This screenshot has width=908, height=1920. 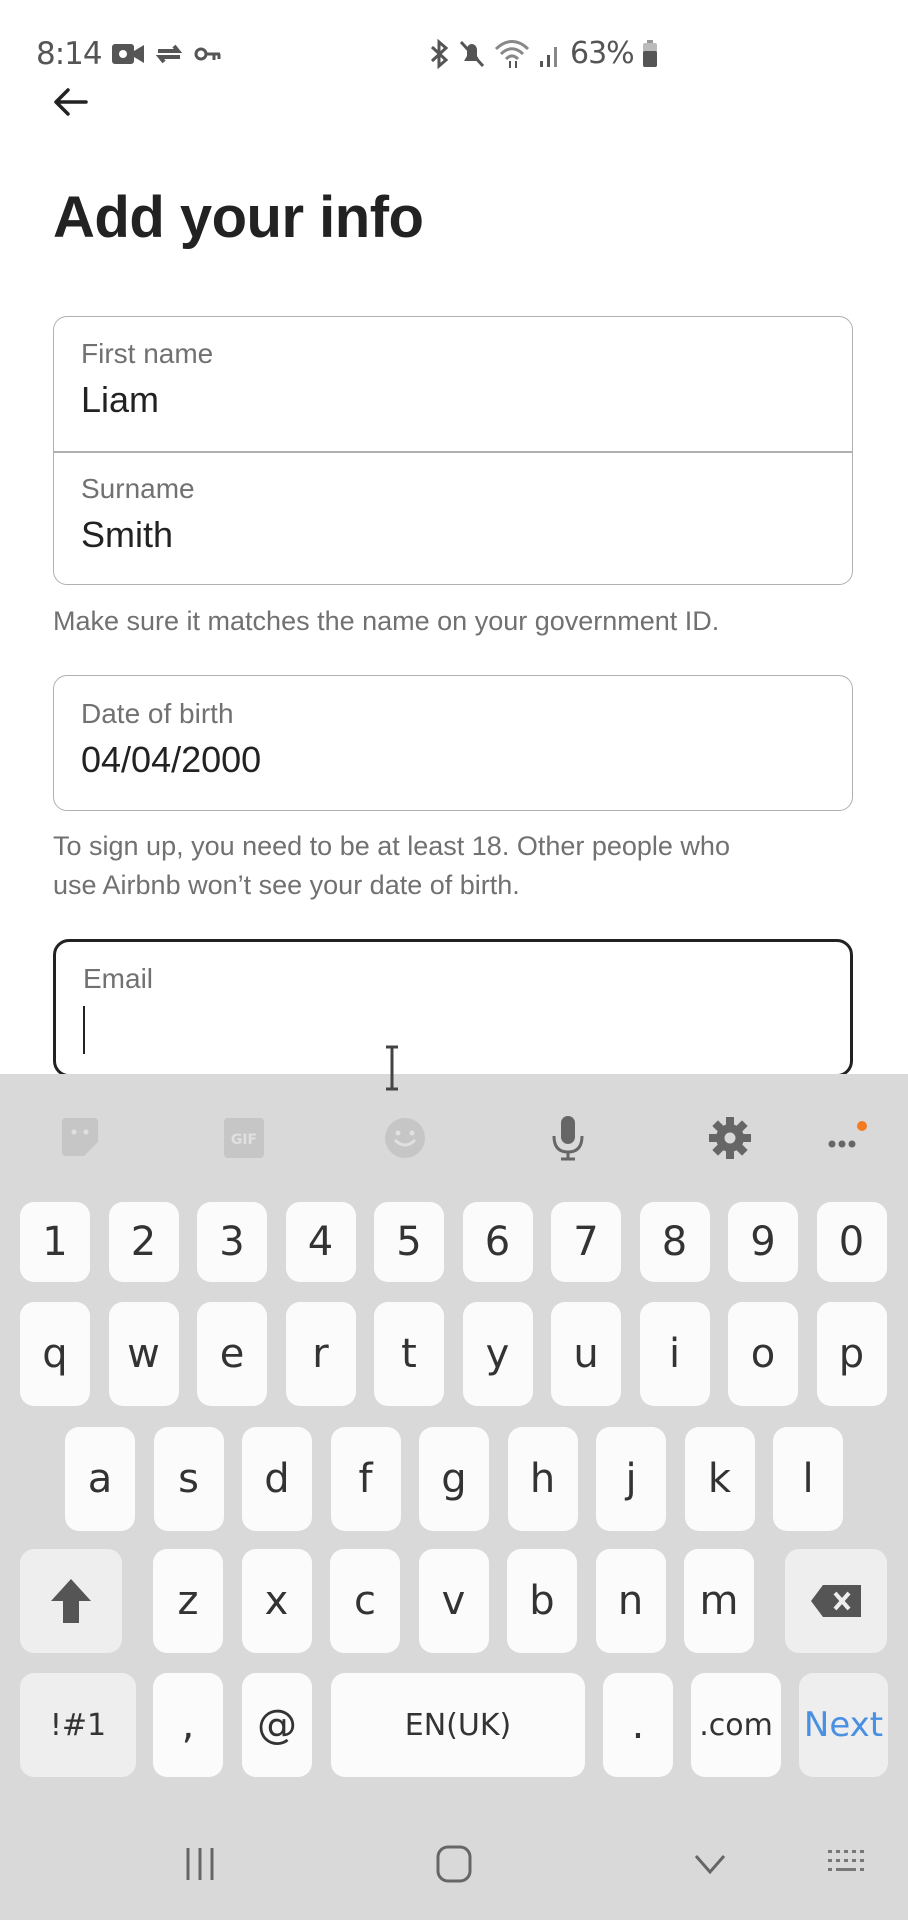 I want to click on recent-apps-icon, so click(x=200, y=1864).